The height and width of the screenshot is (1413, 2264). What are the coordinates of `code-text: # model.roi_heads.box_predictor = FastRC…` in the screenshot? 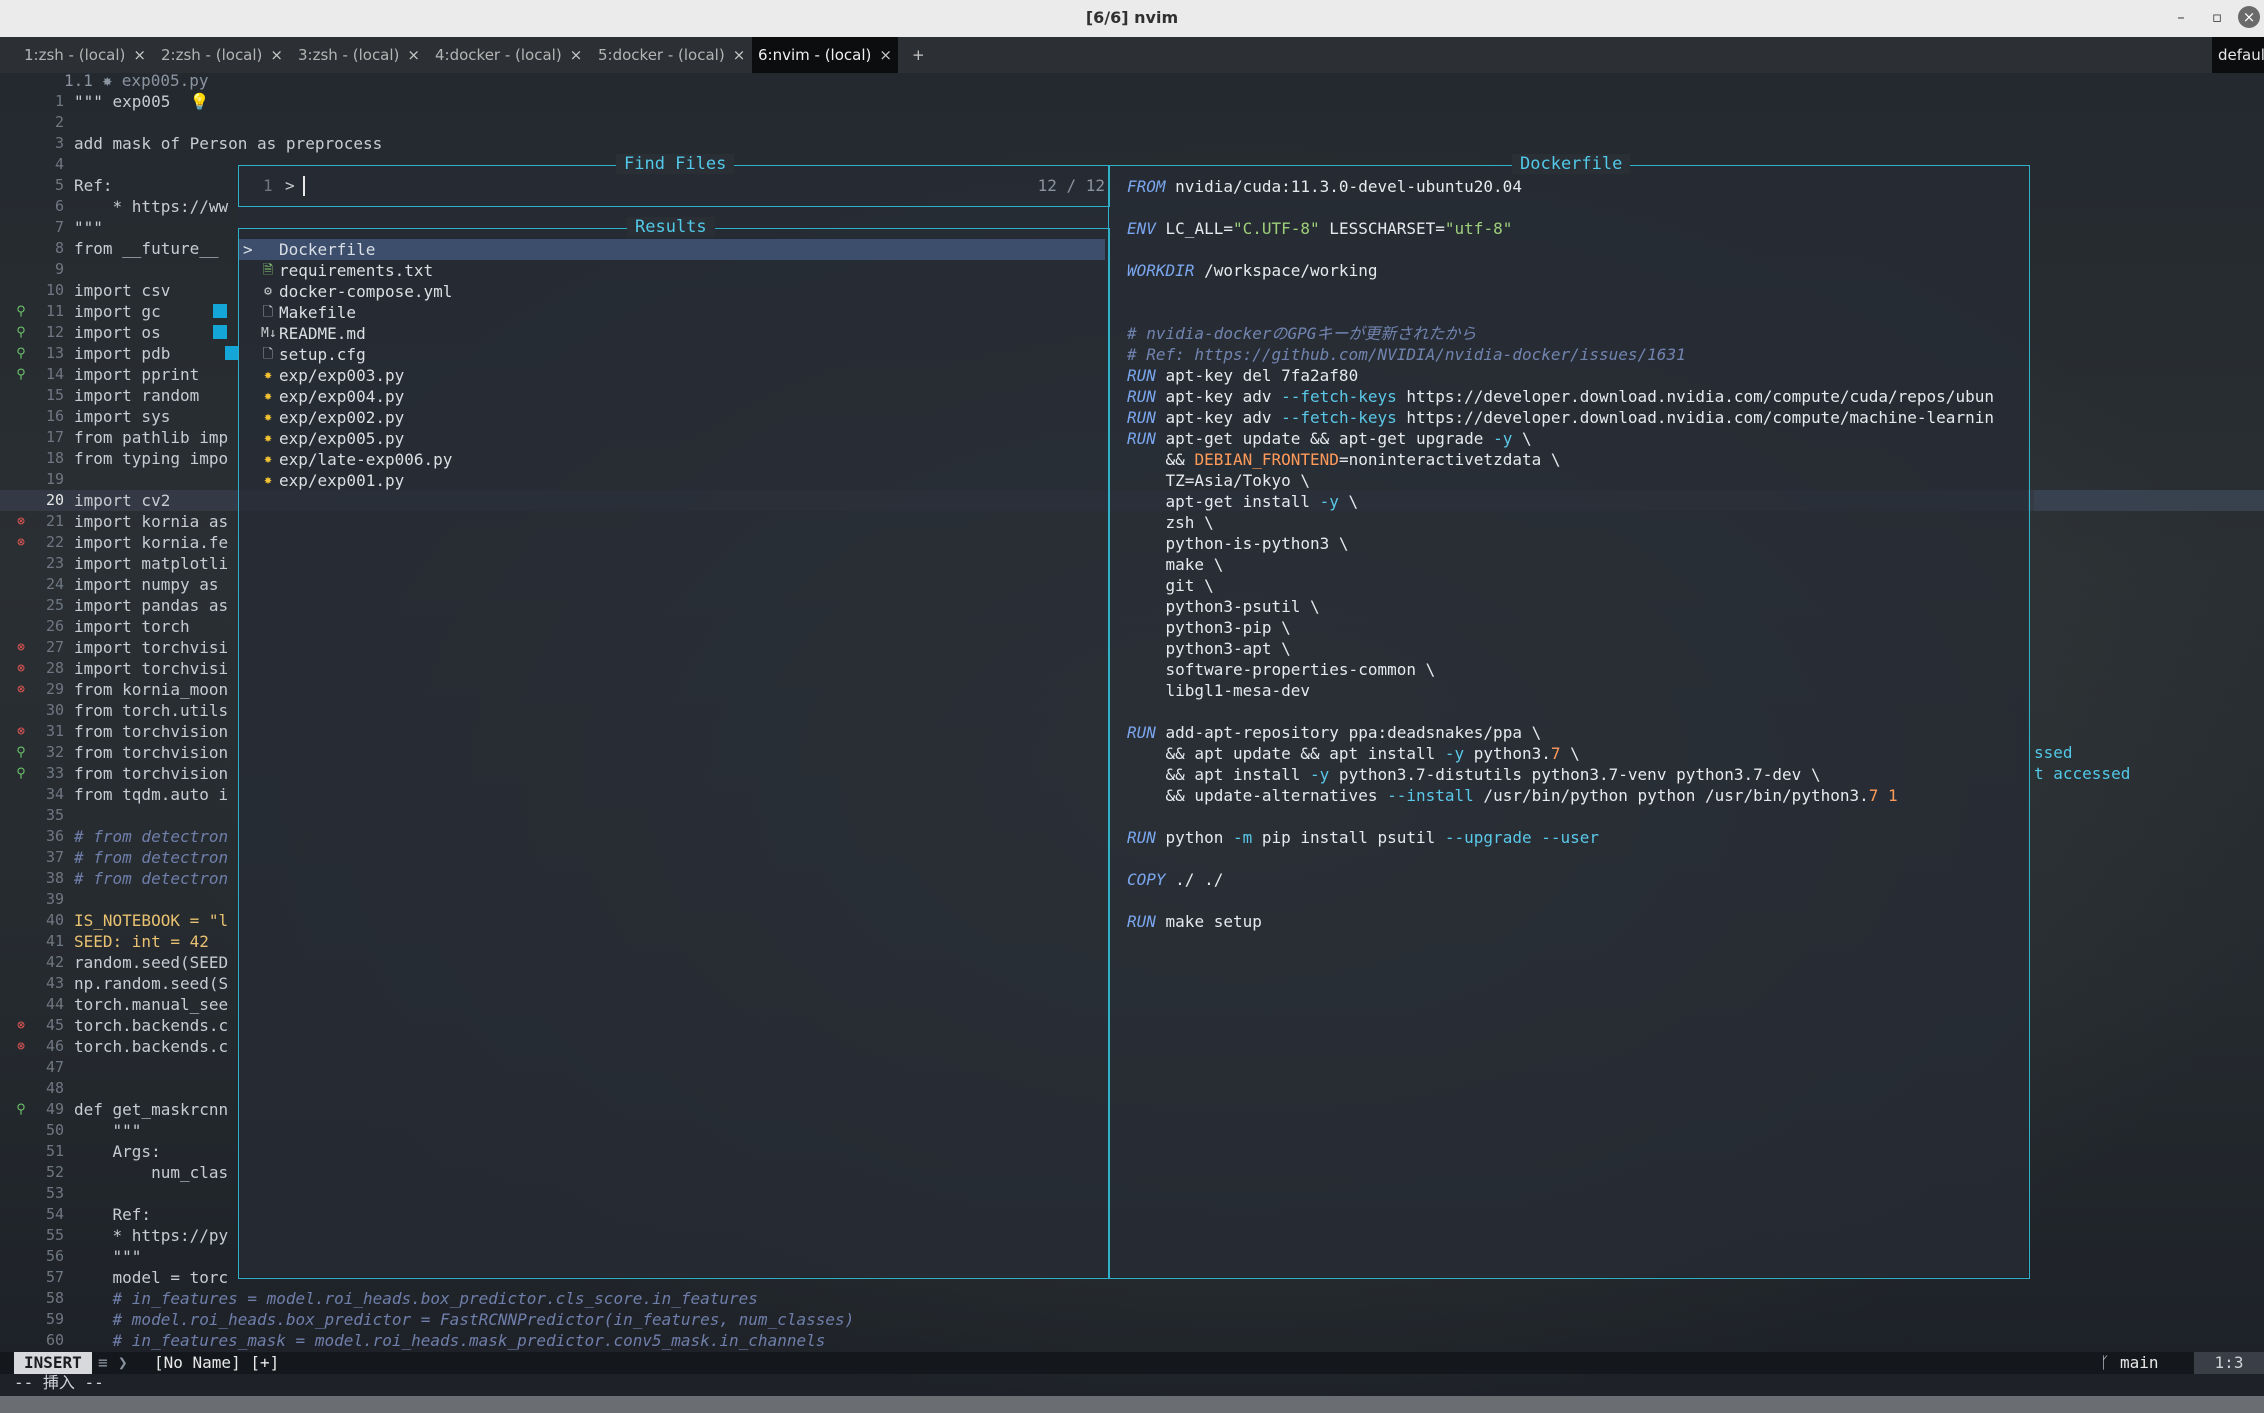 It's located at (464, 1319).